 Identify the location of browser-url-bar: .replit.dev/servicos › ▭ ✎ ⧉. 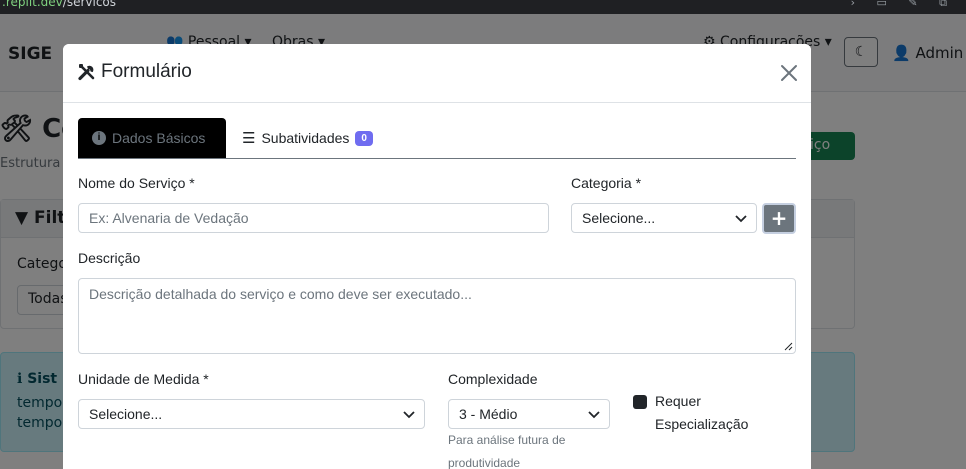
(483, 7).